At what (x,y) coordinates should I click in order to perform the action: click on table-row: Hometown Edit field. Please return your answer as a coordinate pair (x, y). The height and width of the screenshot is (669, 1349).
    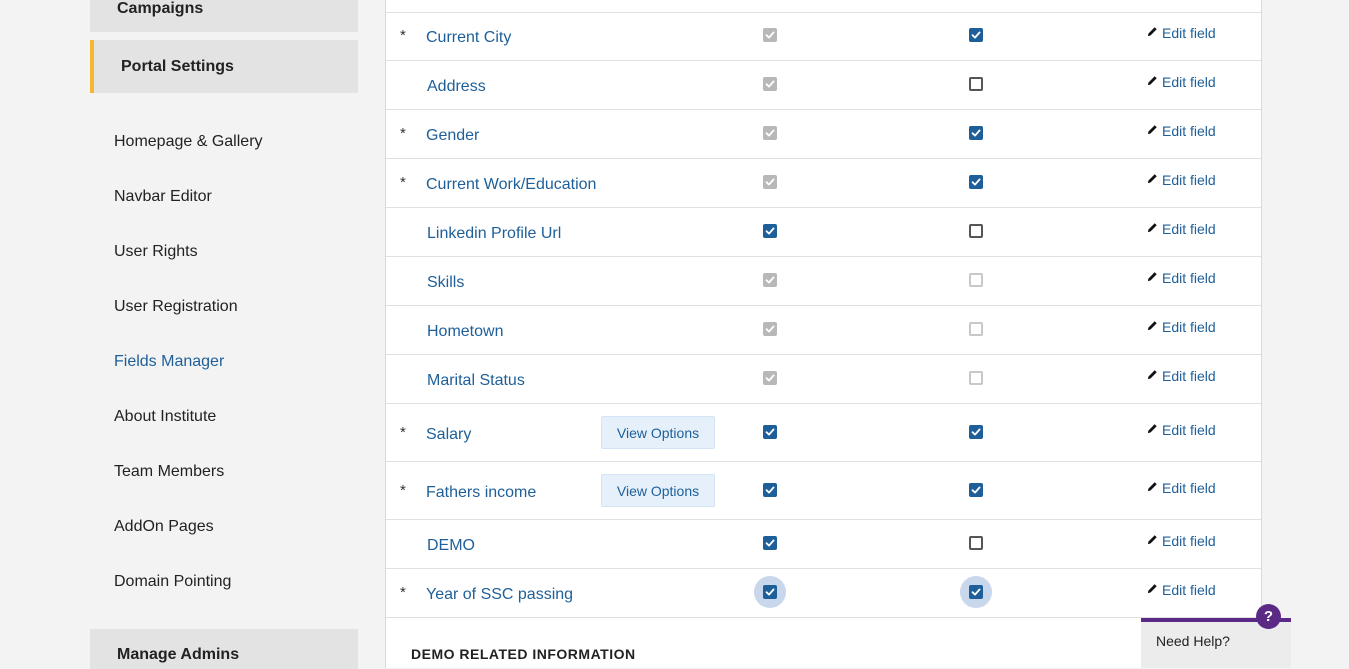
    Looking at the image, I should click on (823, 330).